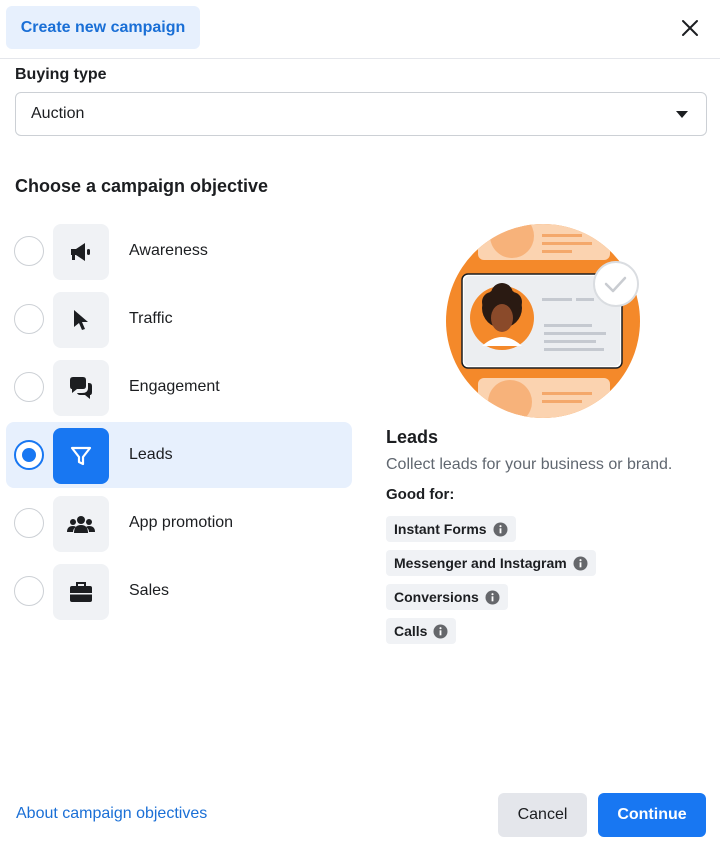 The image size is (720, 843). What do you see at coordinates (179, 455) in the screenshot?
I see `objective-leads: Leads` at bounding box center [179, 455].